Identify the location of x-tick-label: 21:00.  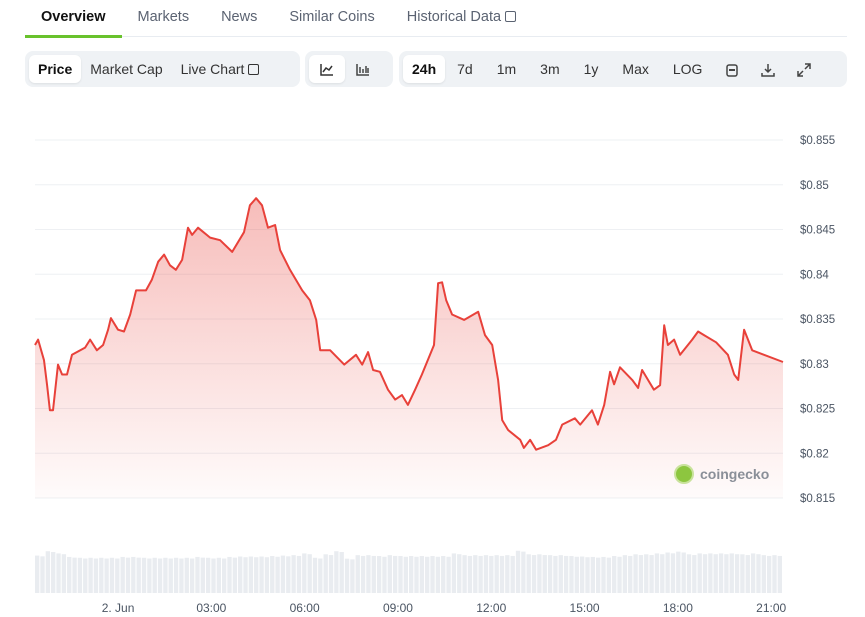
(771, 608).